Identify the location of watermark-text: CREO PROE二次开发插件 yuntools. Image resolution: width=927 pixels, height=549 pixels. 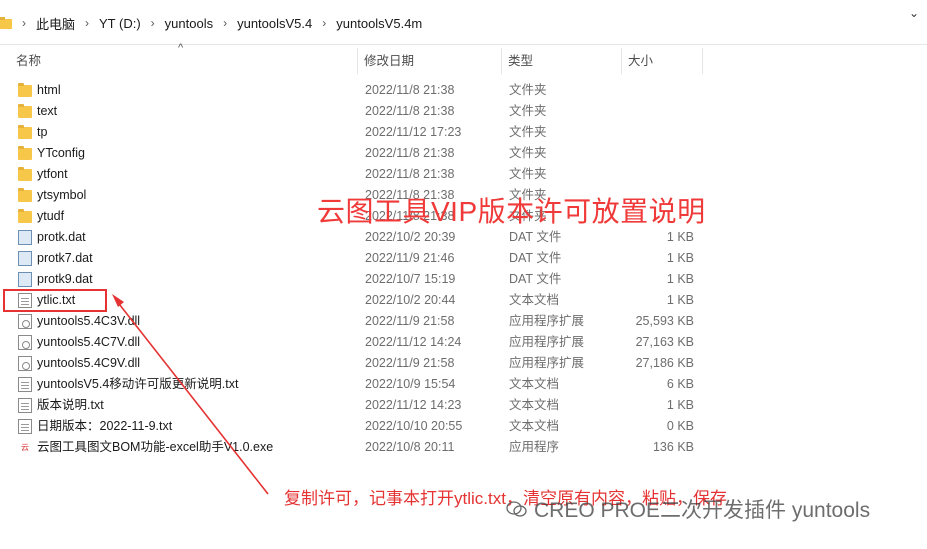
(702, 510).